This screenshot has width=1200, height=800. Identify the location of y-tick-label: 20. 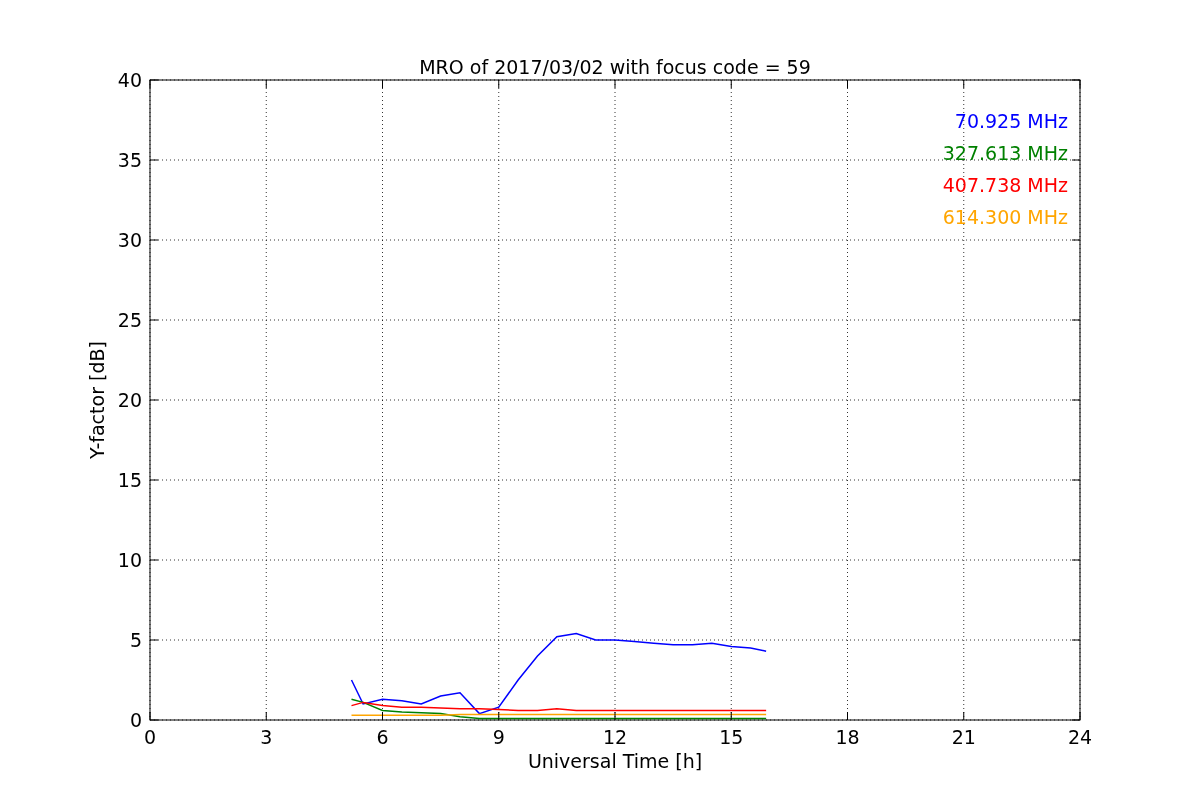
(129, 400).